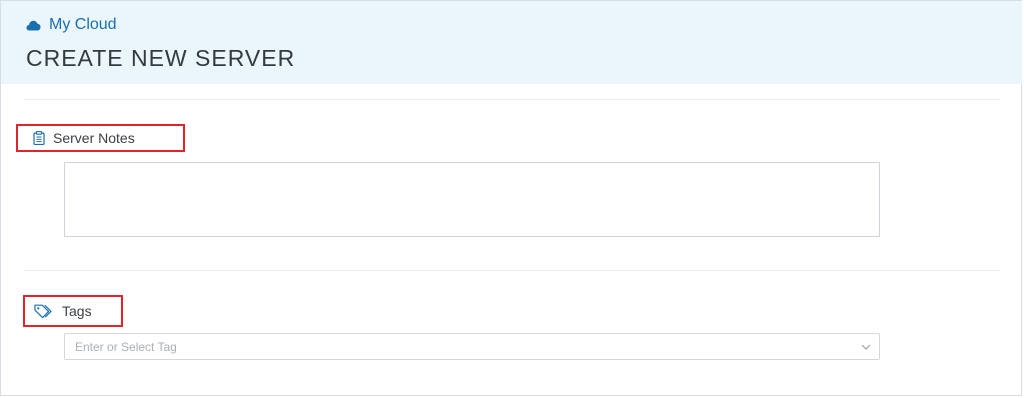 The width and height of the screenshot is (1024, 398). What do you see at coordinates (459, 346) in the screenshot?
I see `tags-input` at bounding box center [459, 346].